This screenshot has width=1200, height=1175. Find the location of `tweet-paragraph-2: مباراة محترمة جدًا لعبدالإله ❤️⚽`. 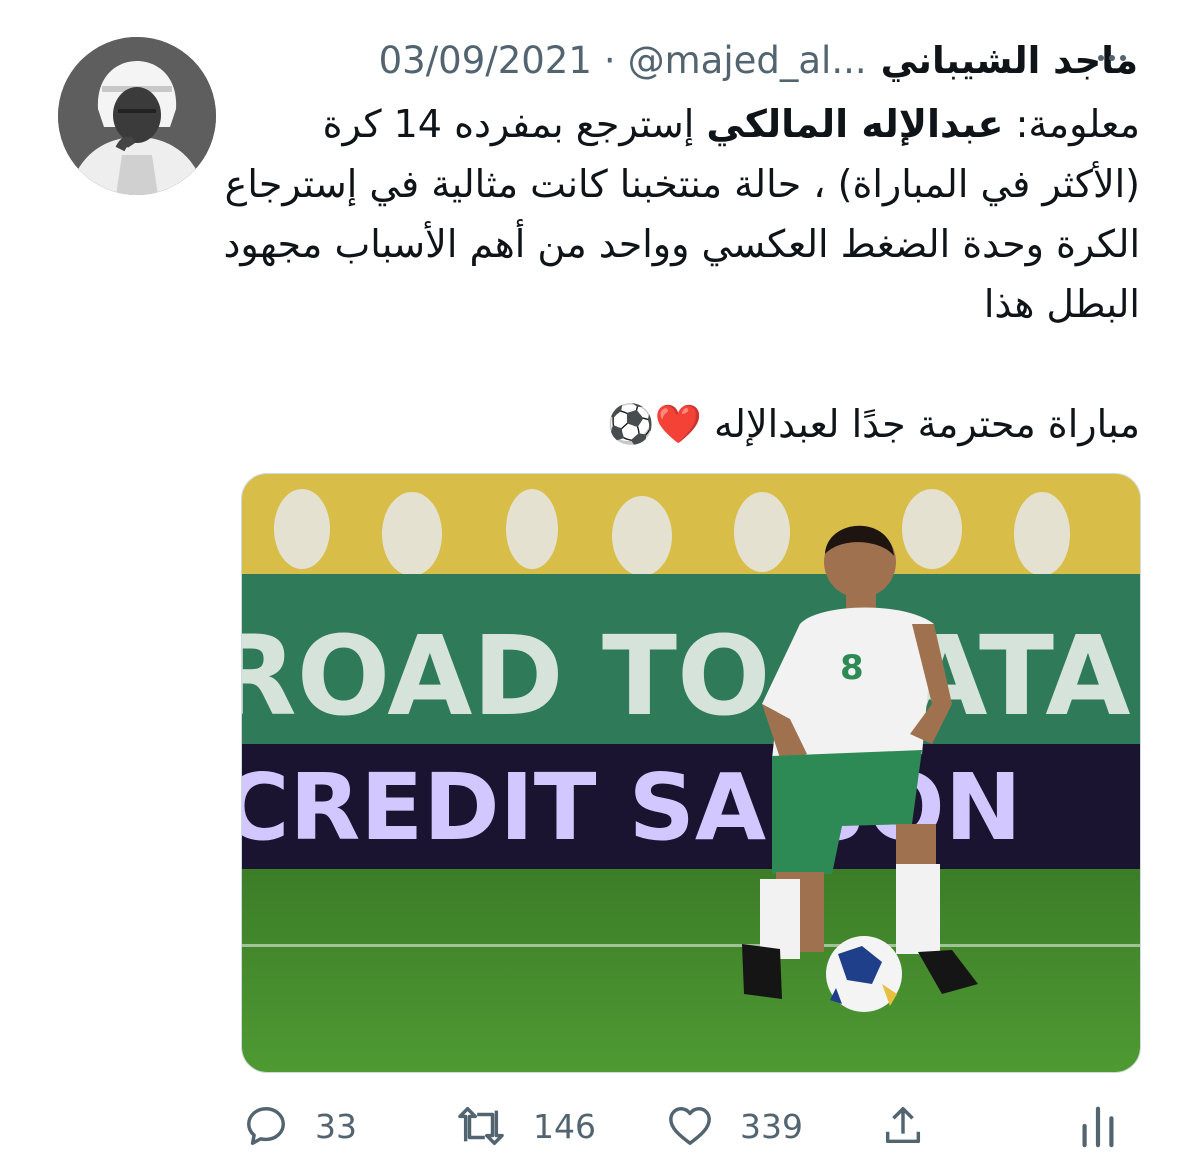

tweet-paragraph-2: مباراة محترمة جدًا لعبدالإله ❤️⚽ is located at coordinates (680, 424).